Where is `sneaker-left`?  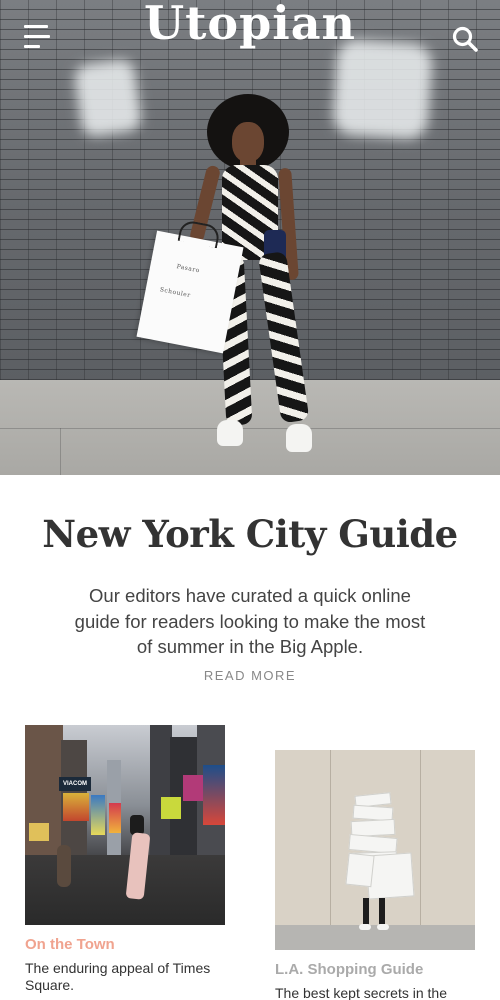
sneaker-left is located at coordinates (230, 433).